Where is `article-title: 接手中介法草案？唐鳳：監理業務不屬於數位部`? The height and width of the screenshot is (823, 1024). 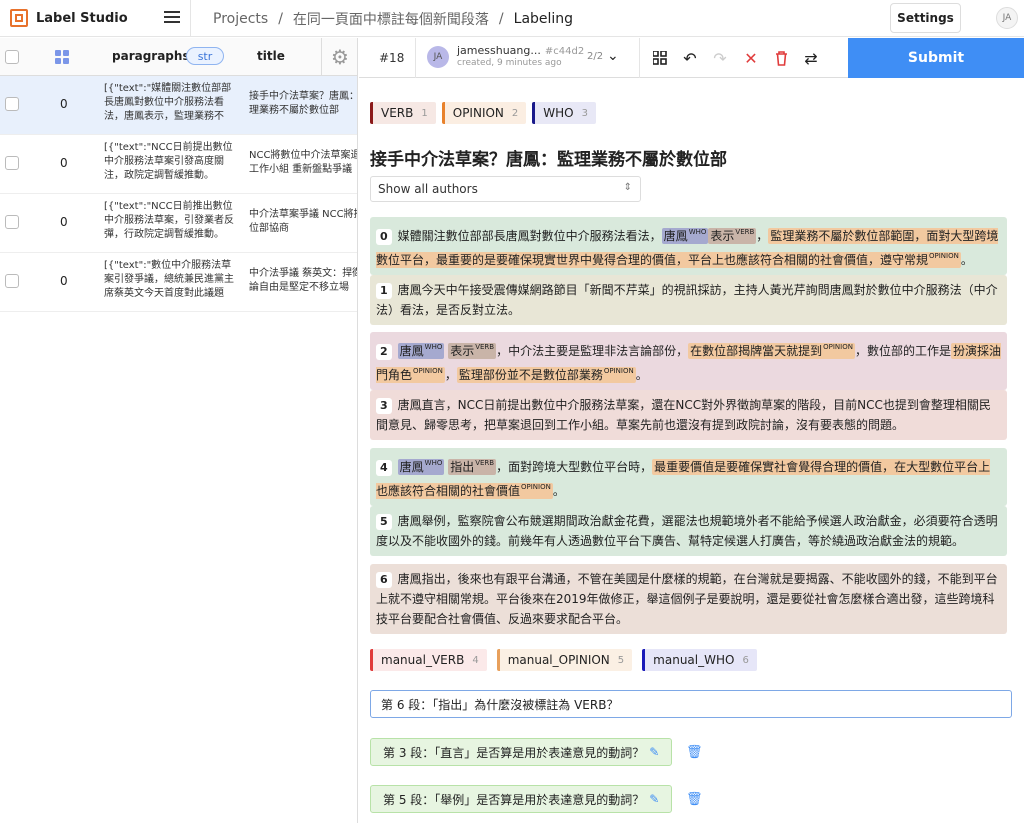
article-title: 接手中介法草案？唐鳳：監理業務不屬於數位部 is located at coordinates (548, 160).